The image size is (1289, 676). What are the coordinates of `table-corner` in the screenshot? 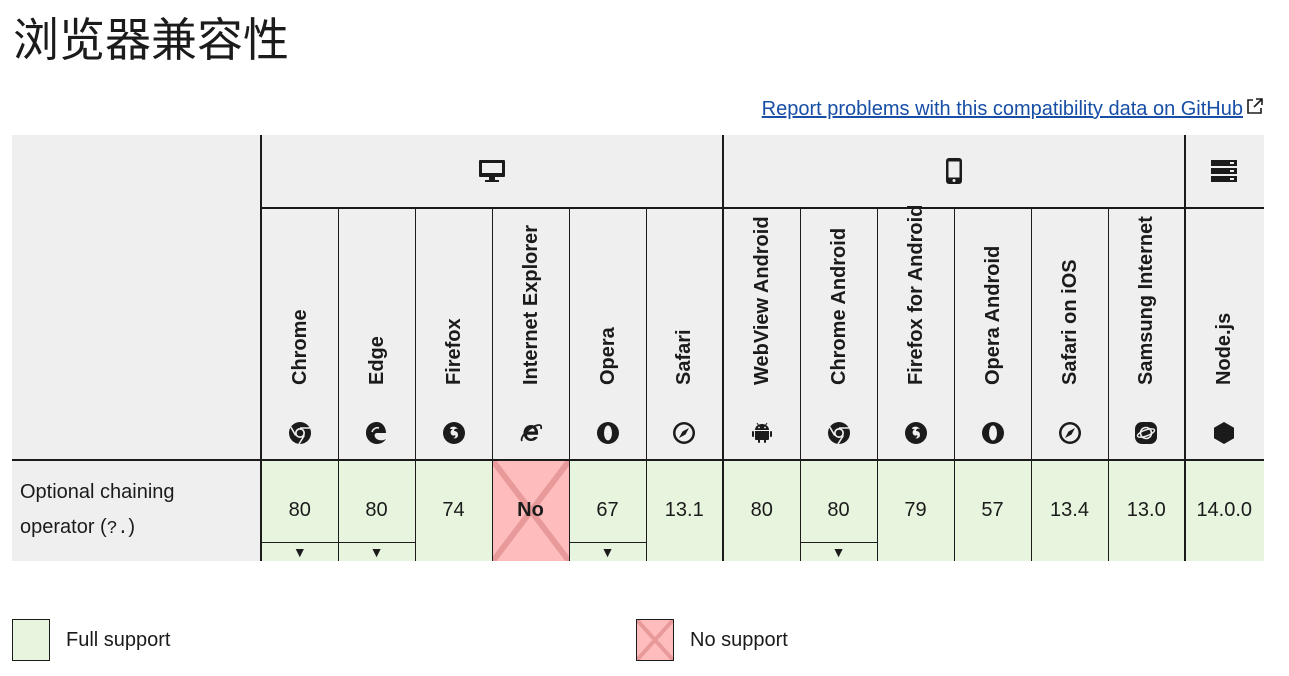 It's located at (137, 171).